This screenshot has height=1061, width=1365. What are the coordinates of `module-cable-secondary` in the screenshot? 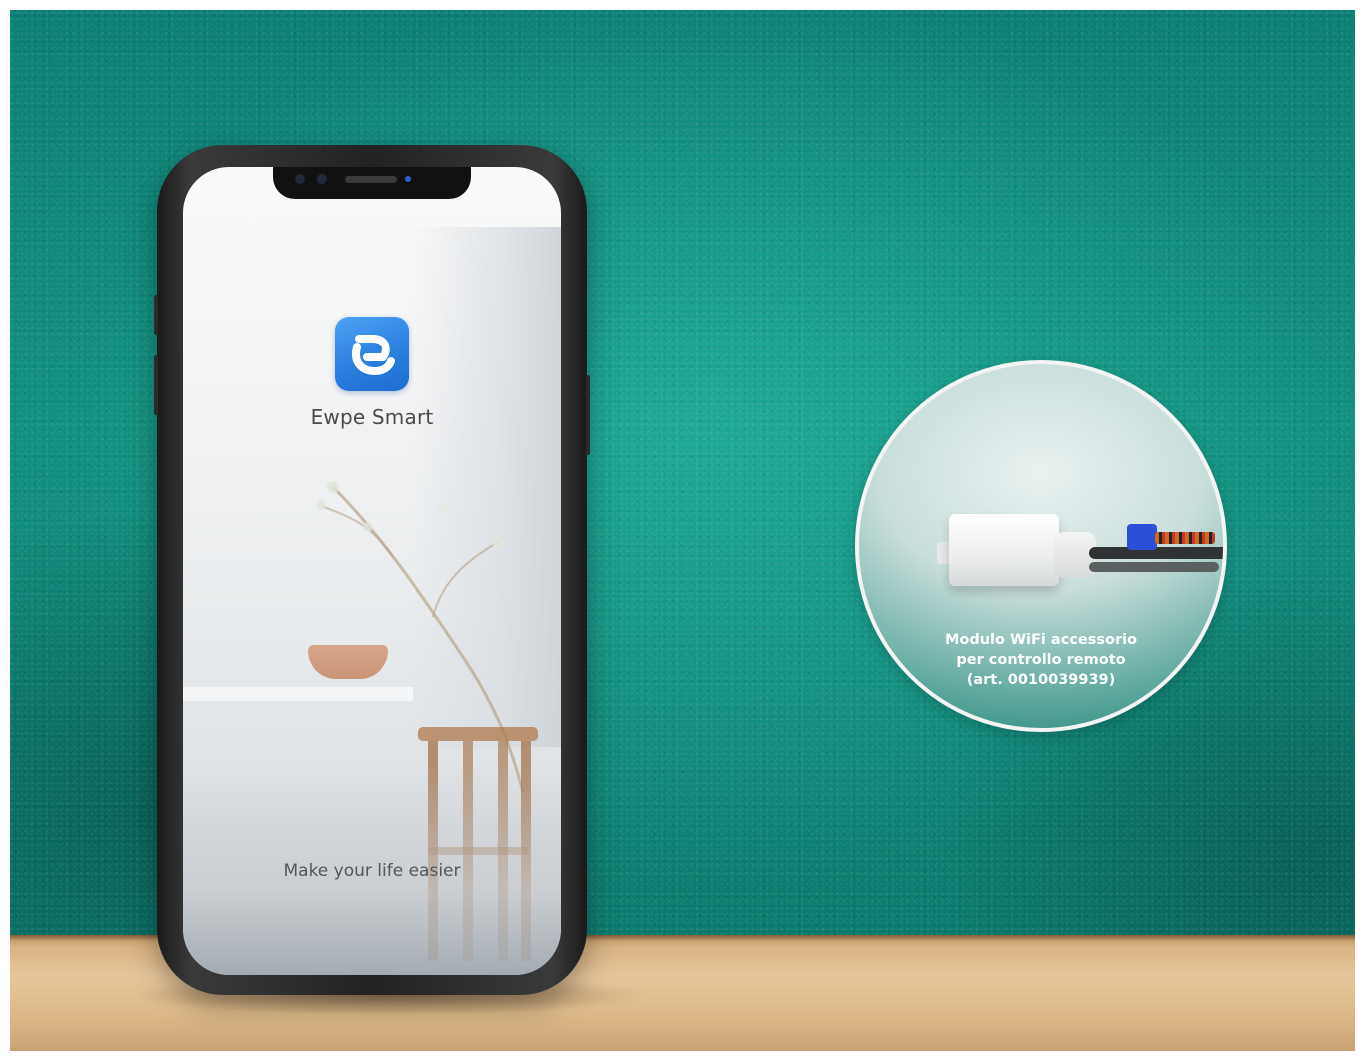 It's located at (1154, 567).